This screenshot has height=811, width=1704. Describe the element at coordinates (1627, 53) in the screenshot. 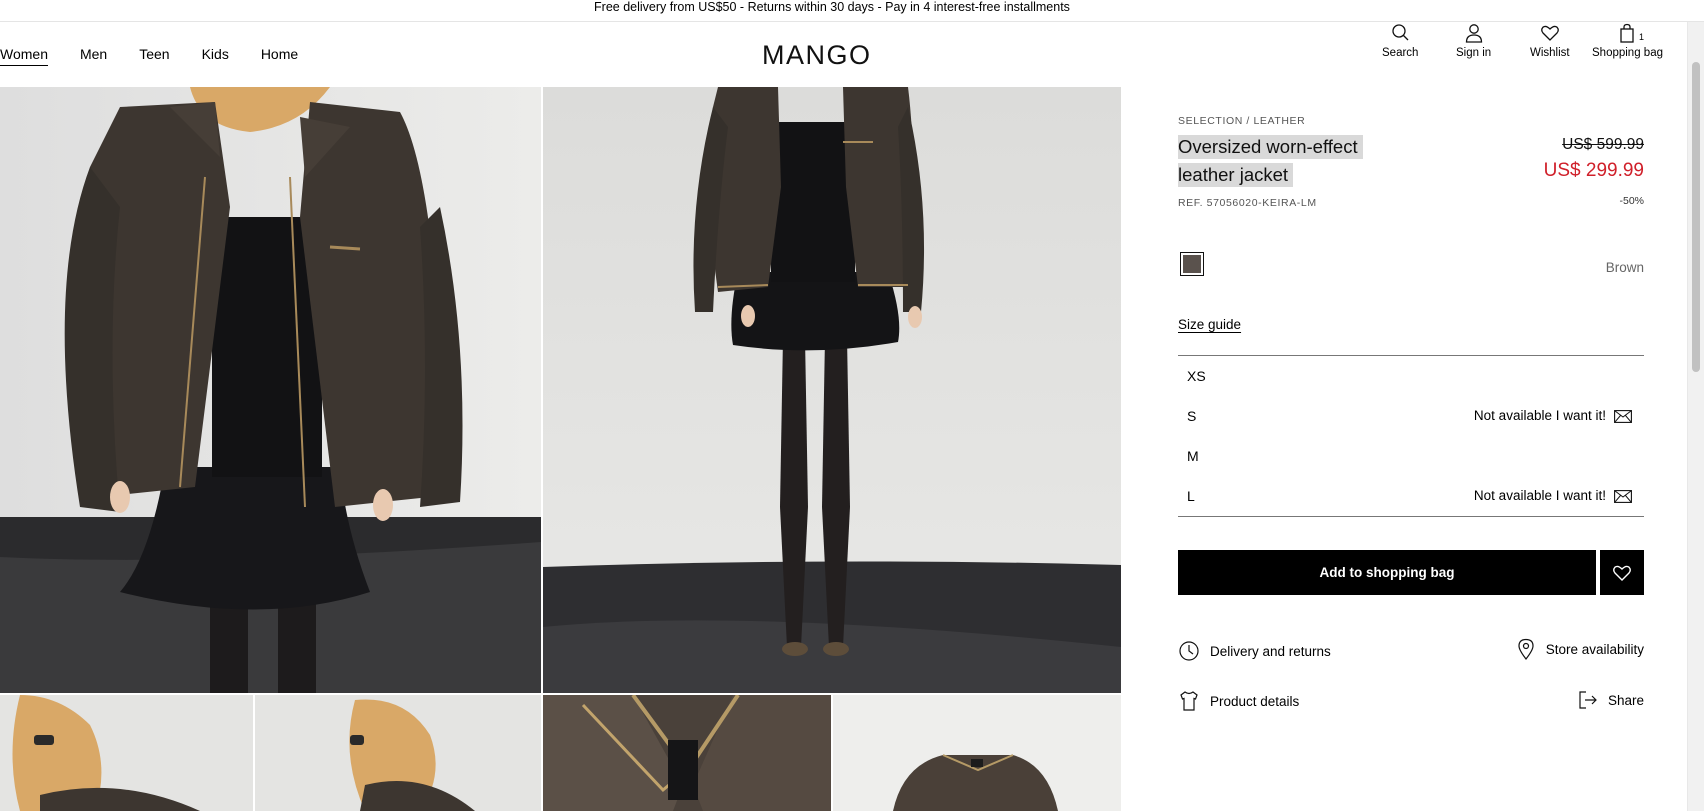

I see `shopping-bag-label: Shopping bag` at that location.